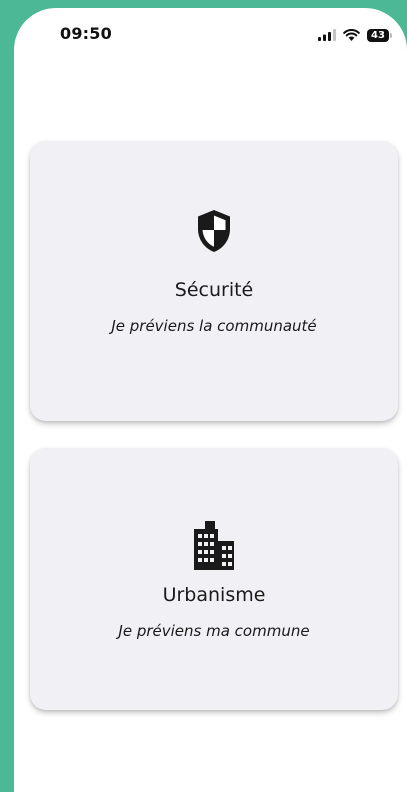  Describe the element at coordinates (327, 35) in the screenshot. I see `signal-icon` at that location.